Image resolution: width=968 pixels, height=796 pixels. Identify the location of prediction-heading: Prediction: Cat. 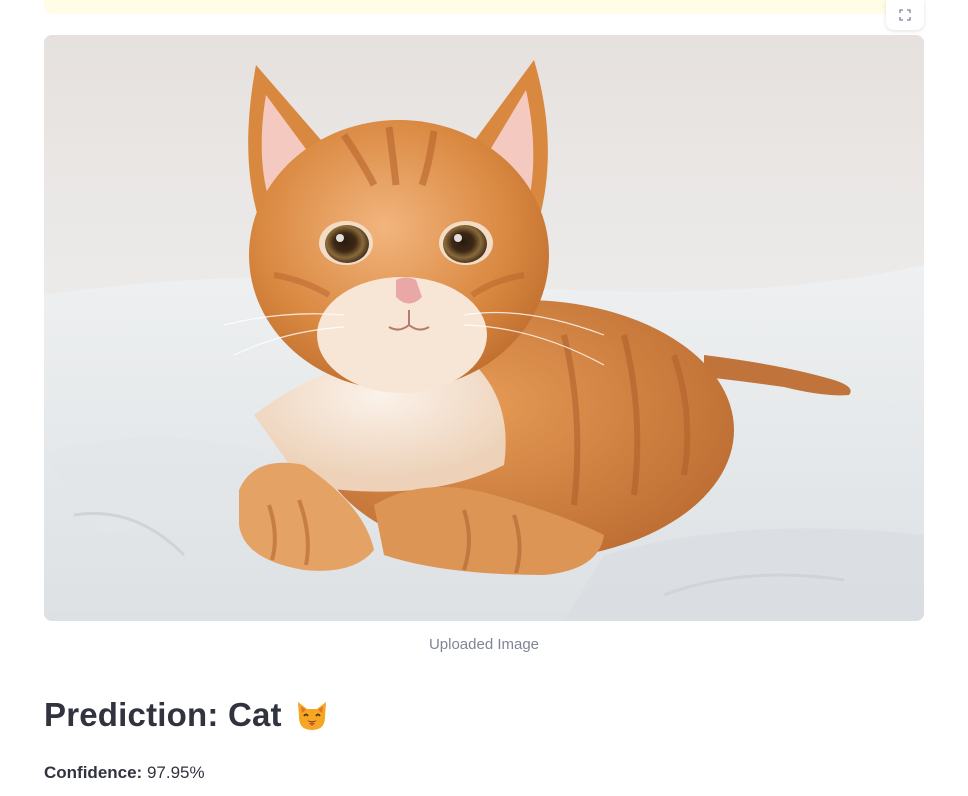
(187, 715).